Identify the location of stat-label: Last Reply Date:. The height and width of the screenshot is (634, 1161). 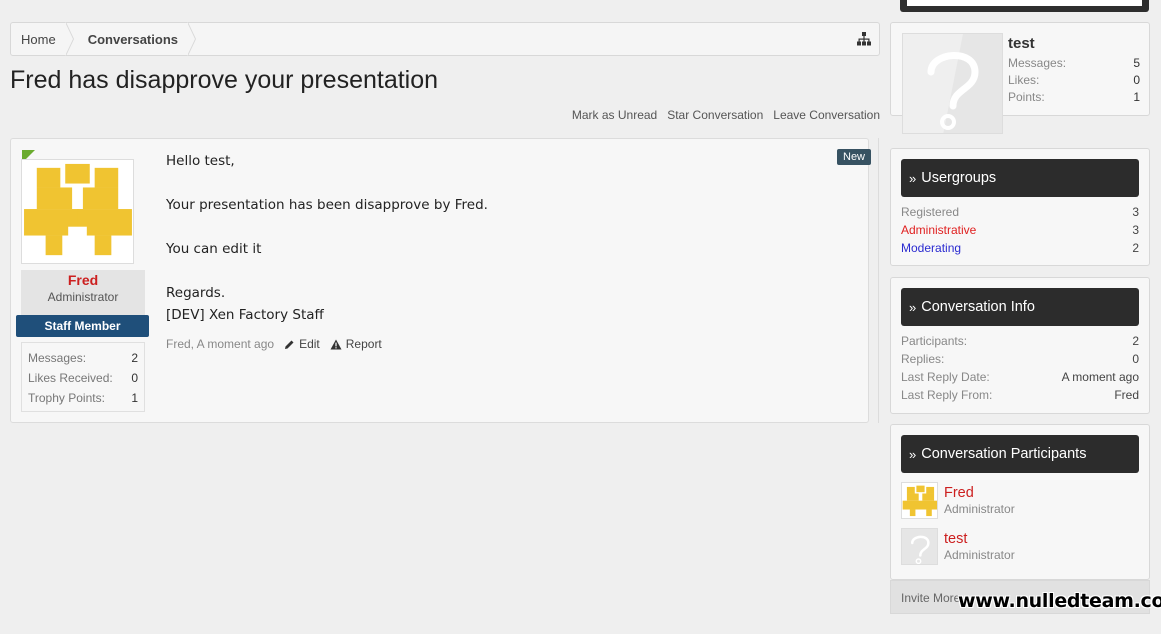
(945, 377).